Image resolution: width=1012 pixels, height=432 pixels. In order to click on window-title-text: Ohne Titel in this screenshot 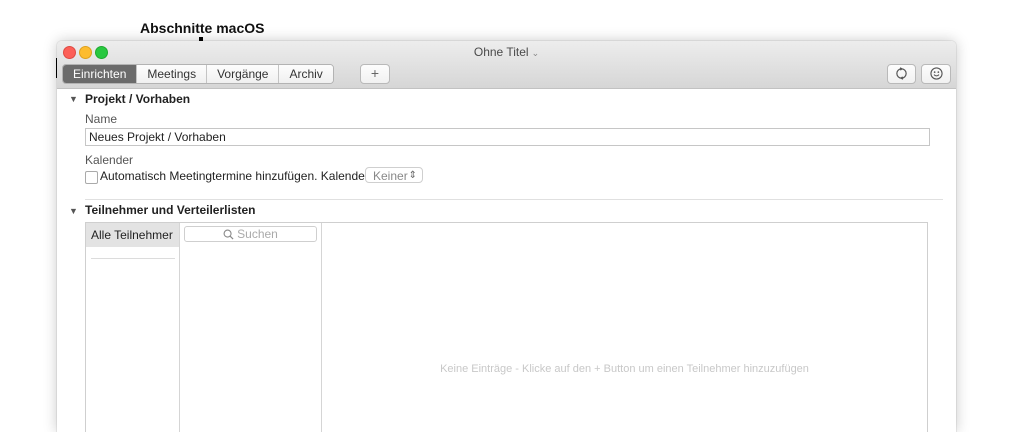, I will do `click(501, 52)`.